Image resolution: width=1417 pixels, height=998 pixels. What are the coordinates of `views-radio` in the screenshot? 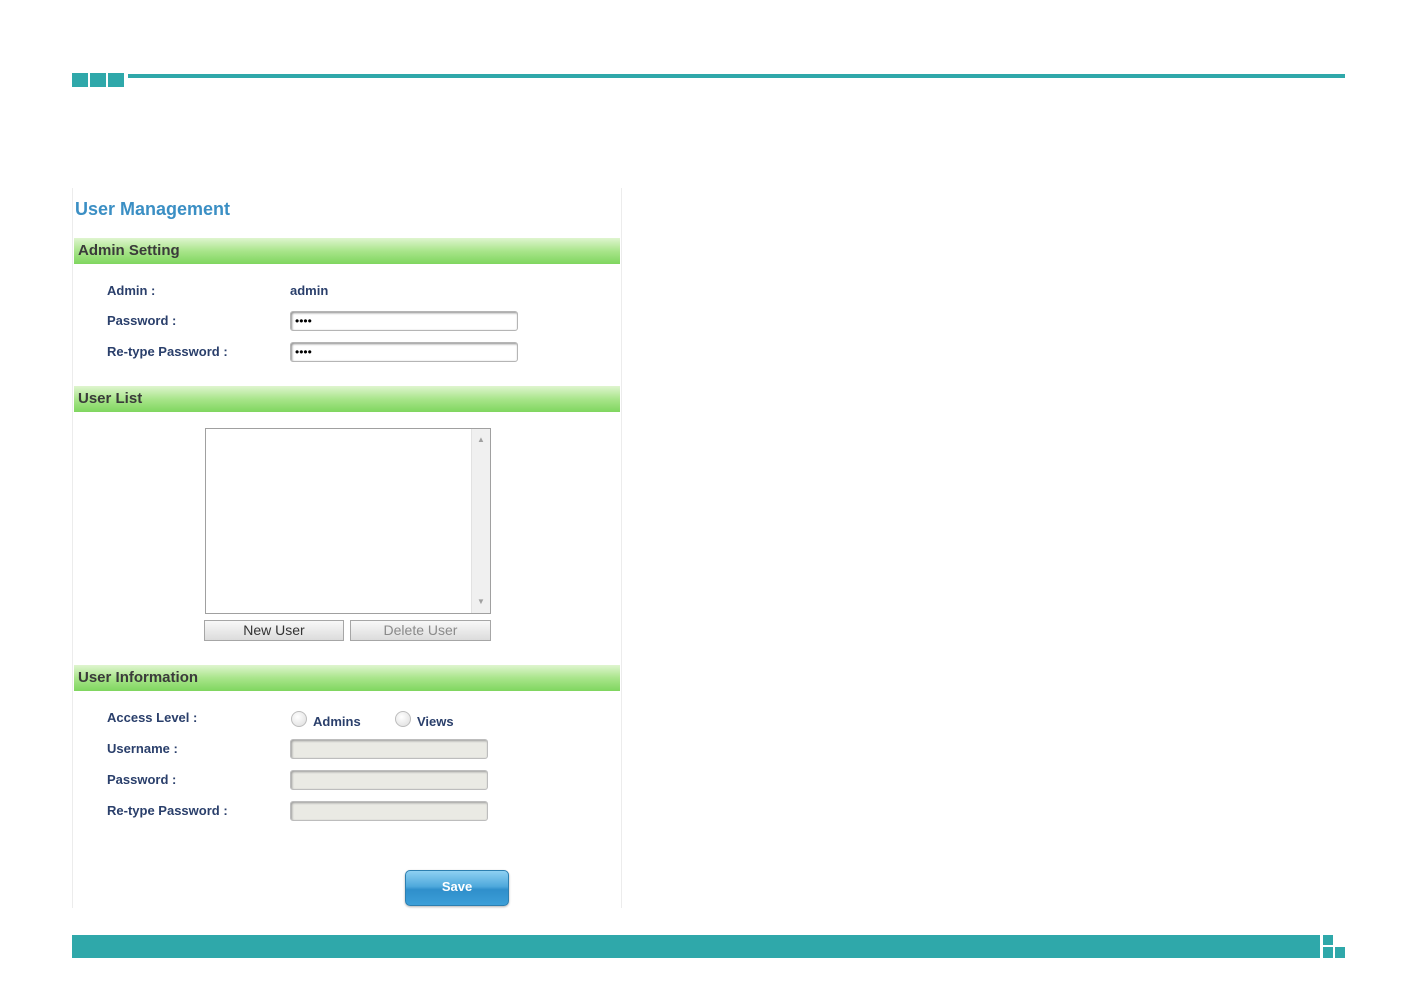 It's located at (403, 719).